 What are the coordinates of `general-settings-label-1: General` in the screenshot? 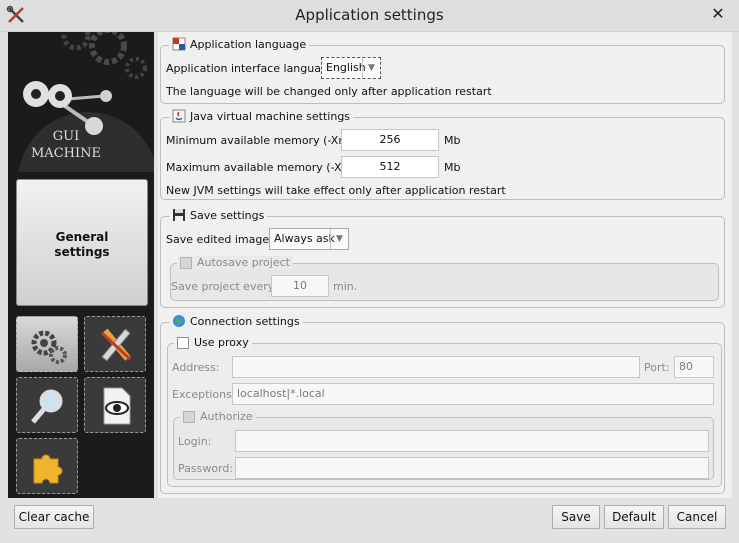 It's located at (82, 237).